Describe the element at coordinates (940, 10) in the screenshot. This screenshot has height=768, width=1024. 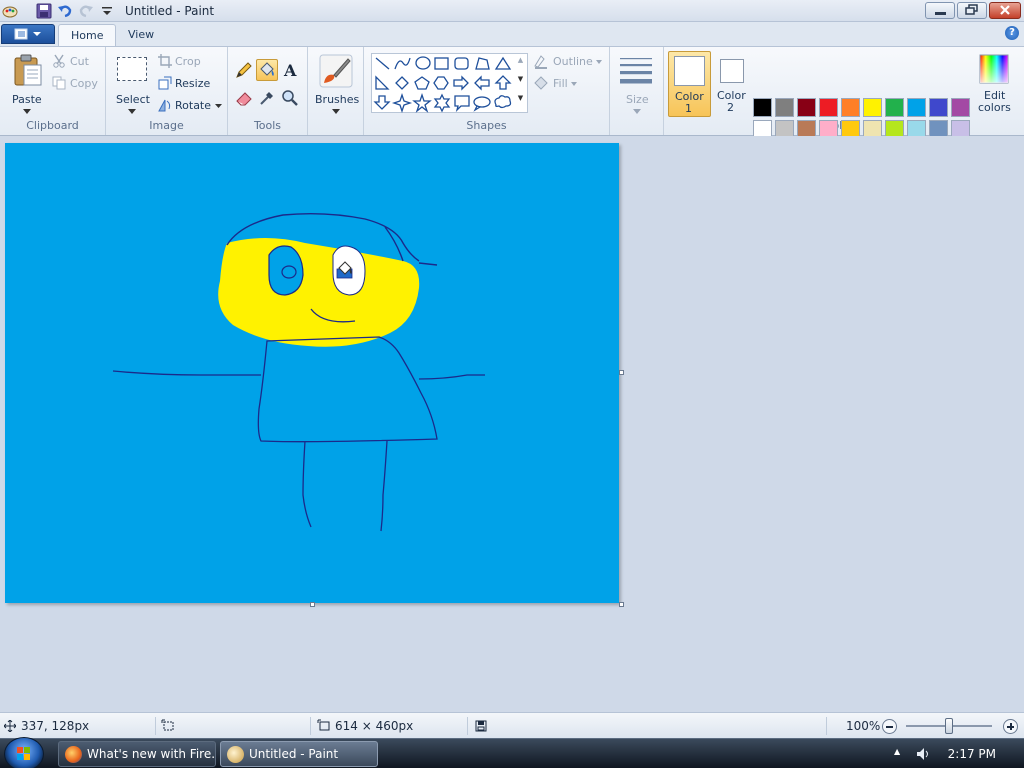
I see `minimize-button` at that location.